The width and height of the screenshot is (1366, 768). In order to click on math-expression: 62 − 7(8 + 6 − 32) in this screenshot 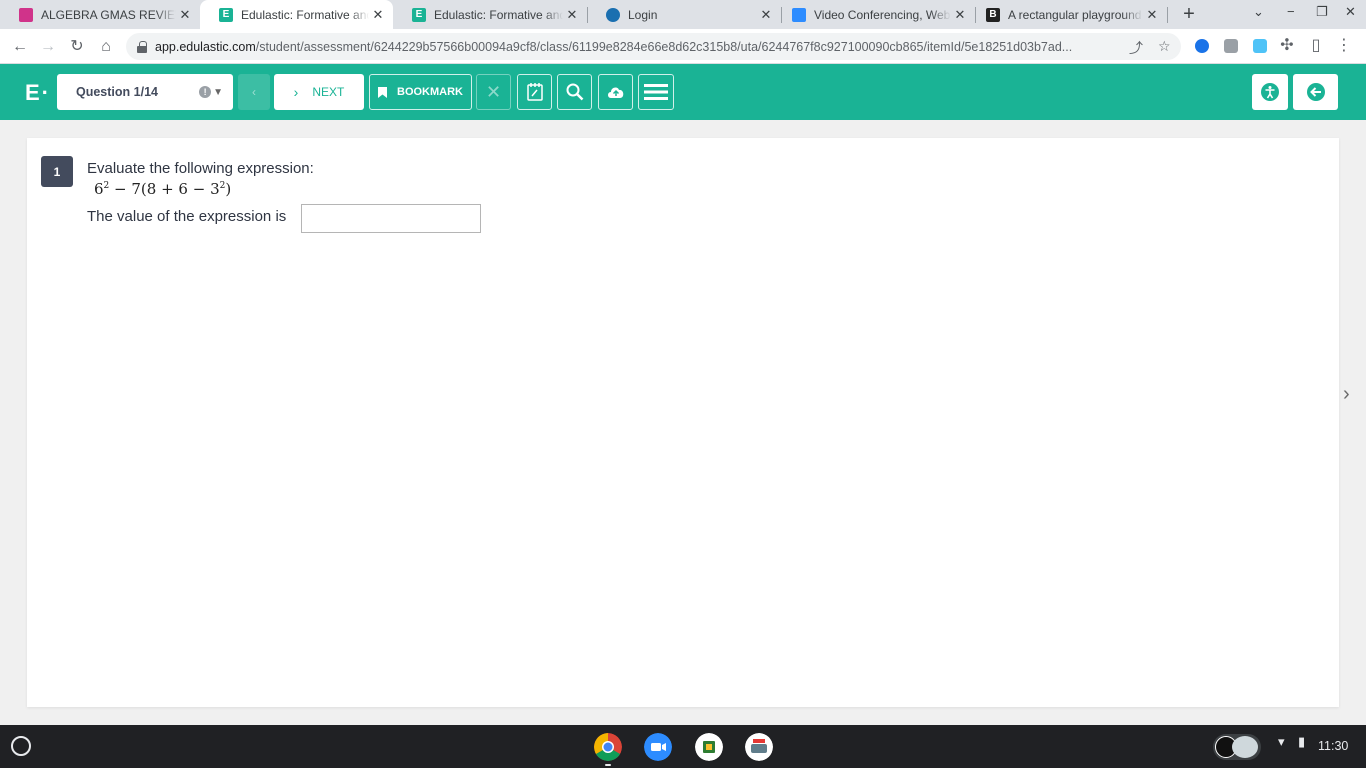, I will do `click(162, 189)`.